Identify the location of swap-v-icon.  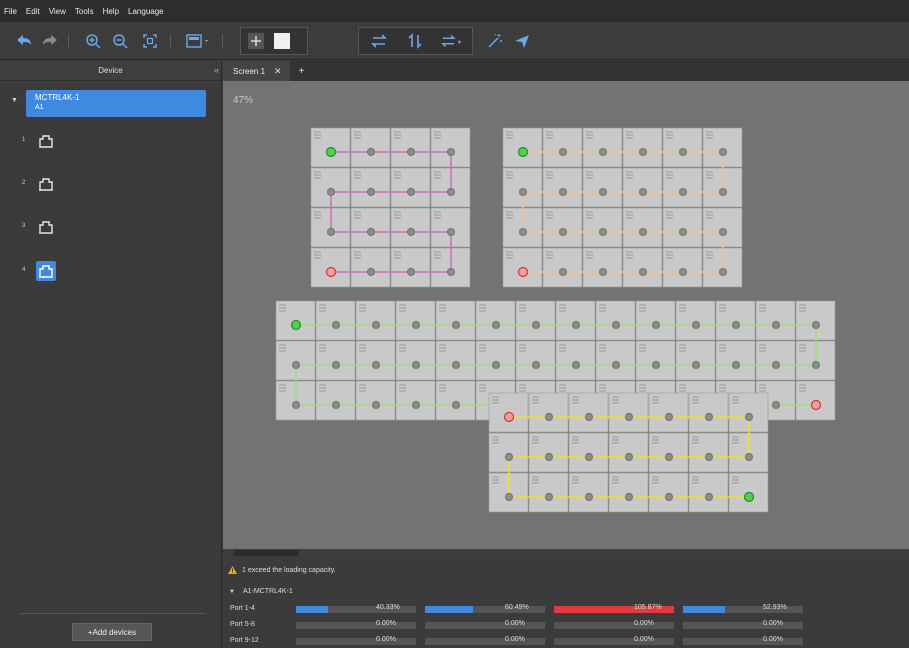
(415, 41).